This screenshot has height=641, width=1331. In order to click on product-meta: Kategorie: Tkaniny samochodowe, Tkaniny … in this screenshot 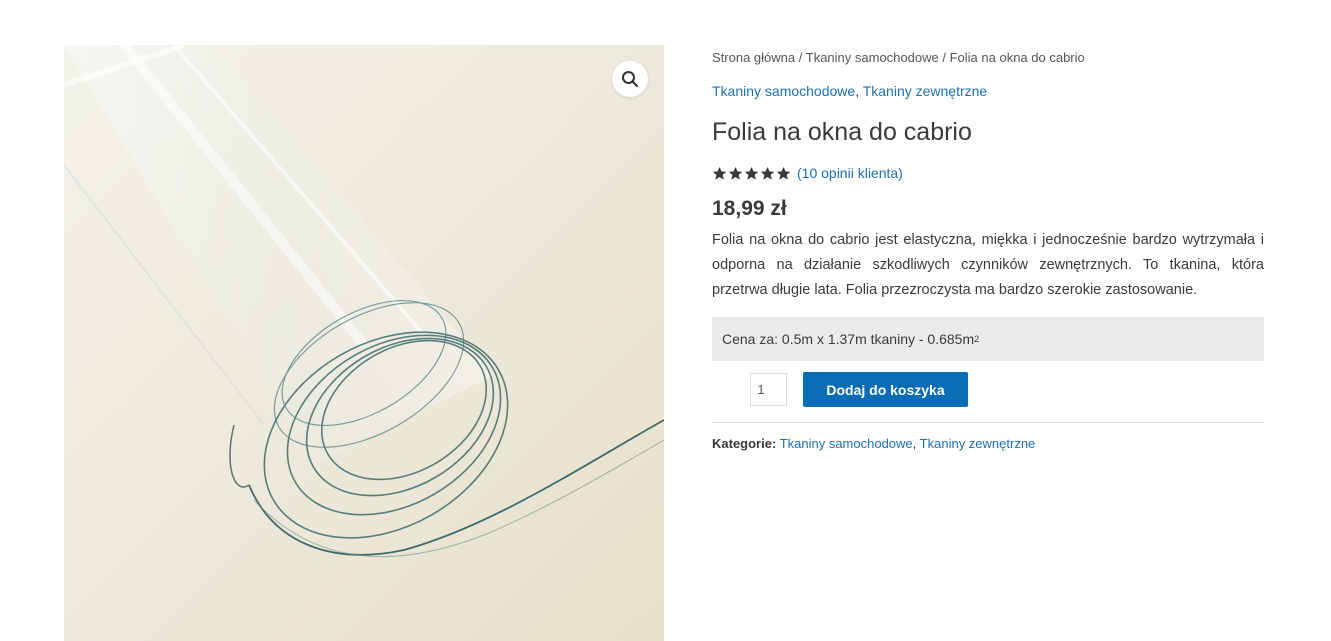, I will do `click(988, 444)`.